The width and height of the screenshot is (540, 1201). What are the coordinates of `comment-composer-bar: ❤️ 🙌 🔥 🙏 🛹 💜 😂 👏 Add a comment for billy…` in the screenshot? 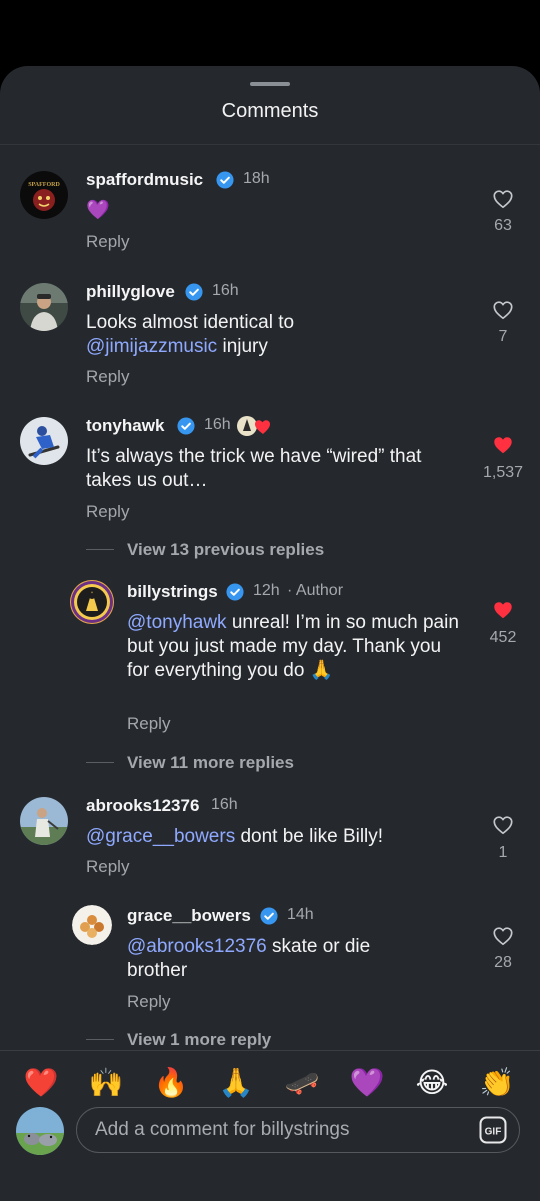 It's located at (270, 1125).